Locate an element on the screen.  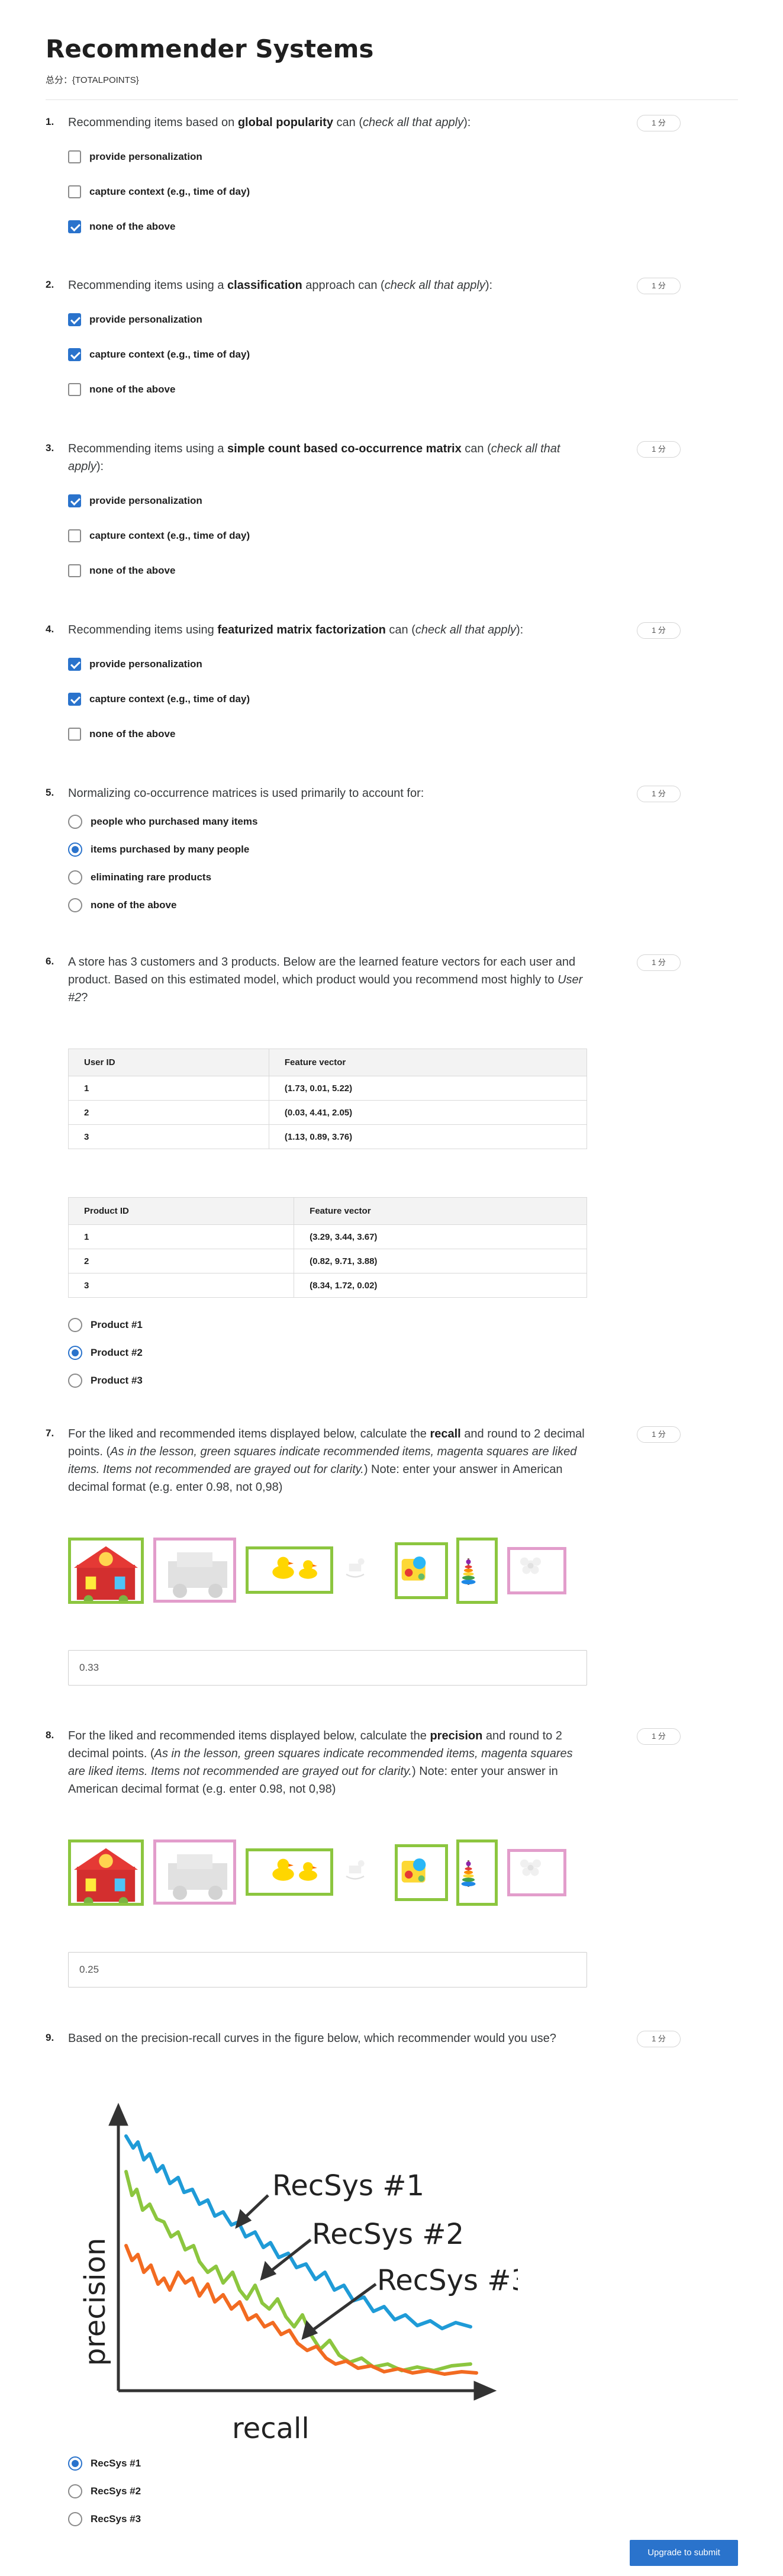
radio-option: Product #2 is located at coordinates (105, 1353).